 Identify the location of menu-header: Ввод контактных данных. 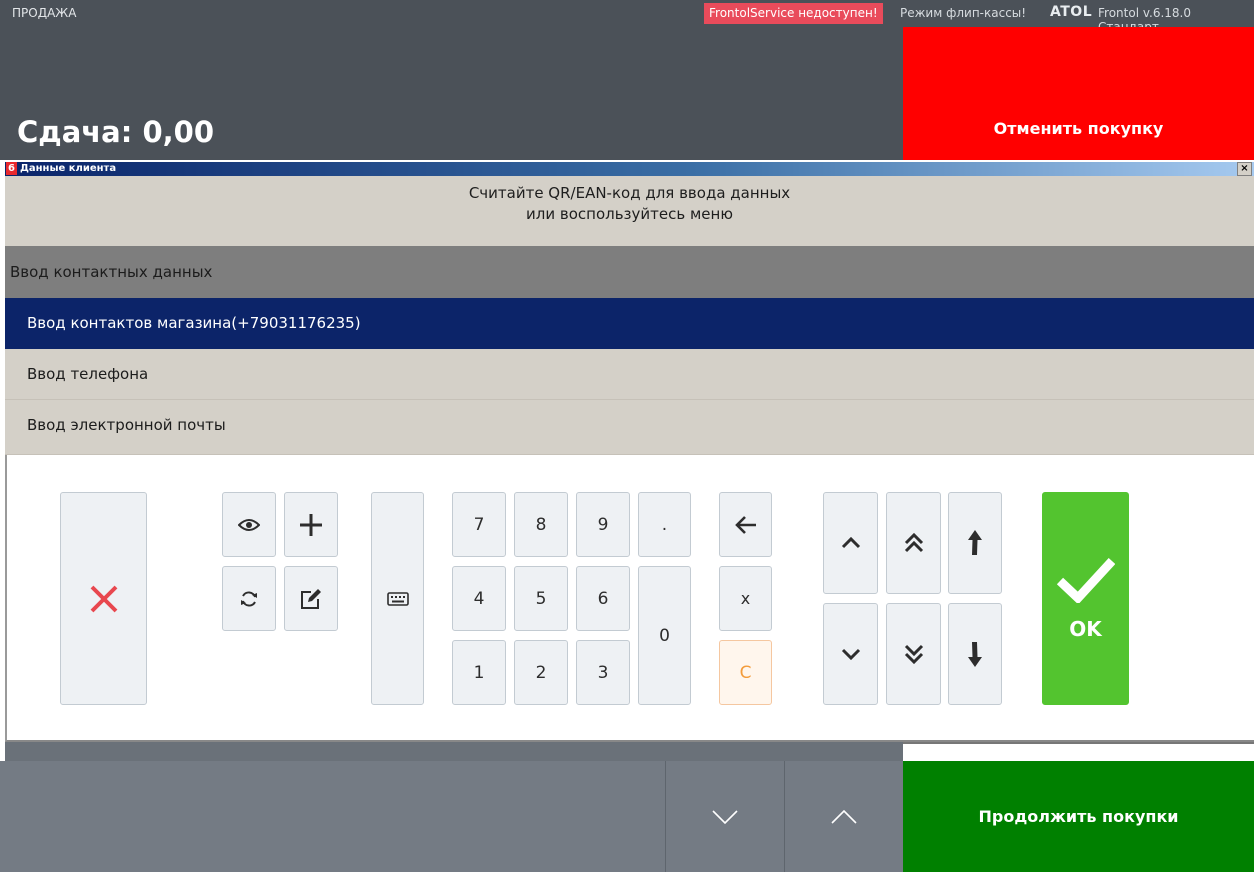
(629, 272).